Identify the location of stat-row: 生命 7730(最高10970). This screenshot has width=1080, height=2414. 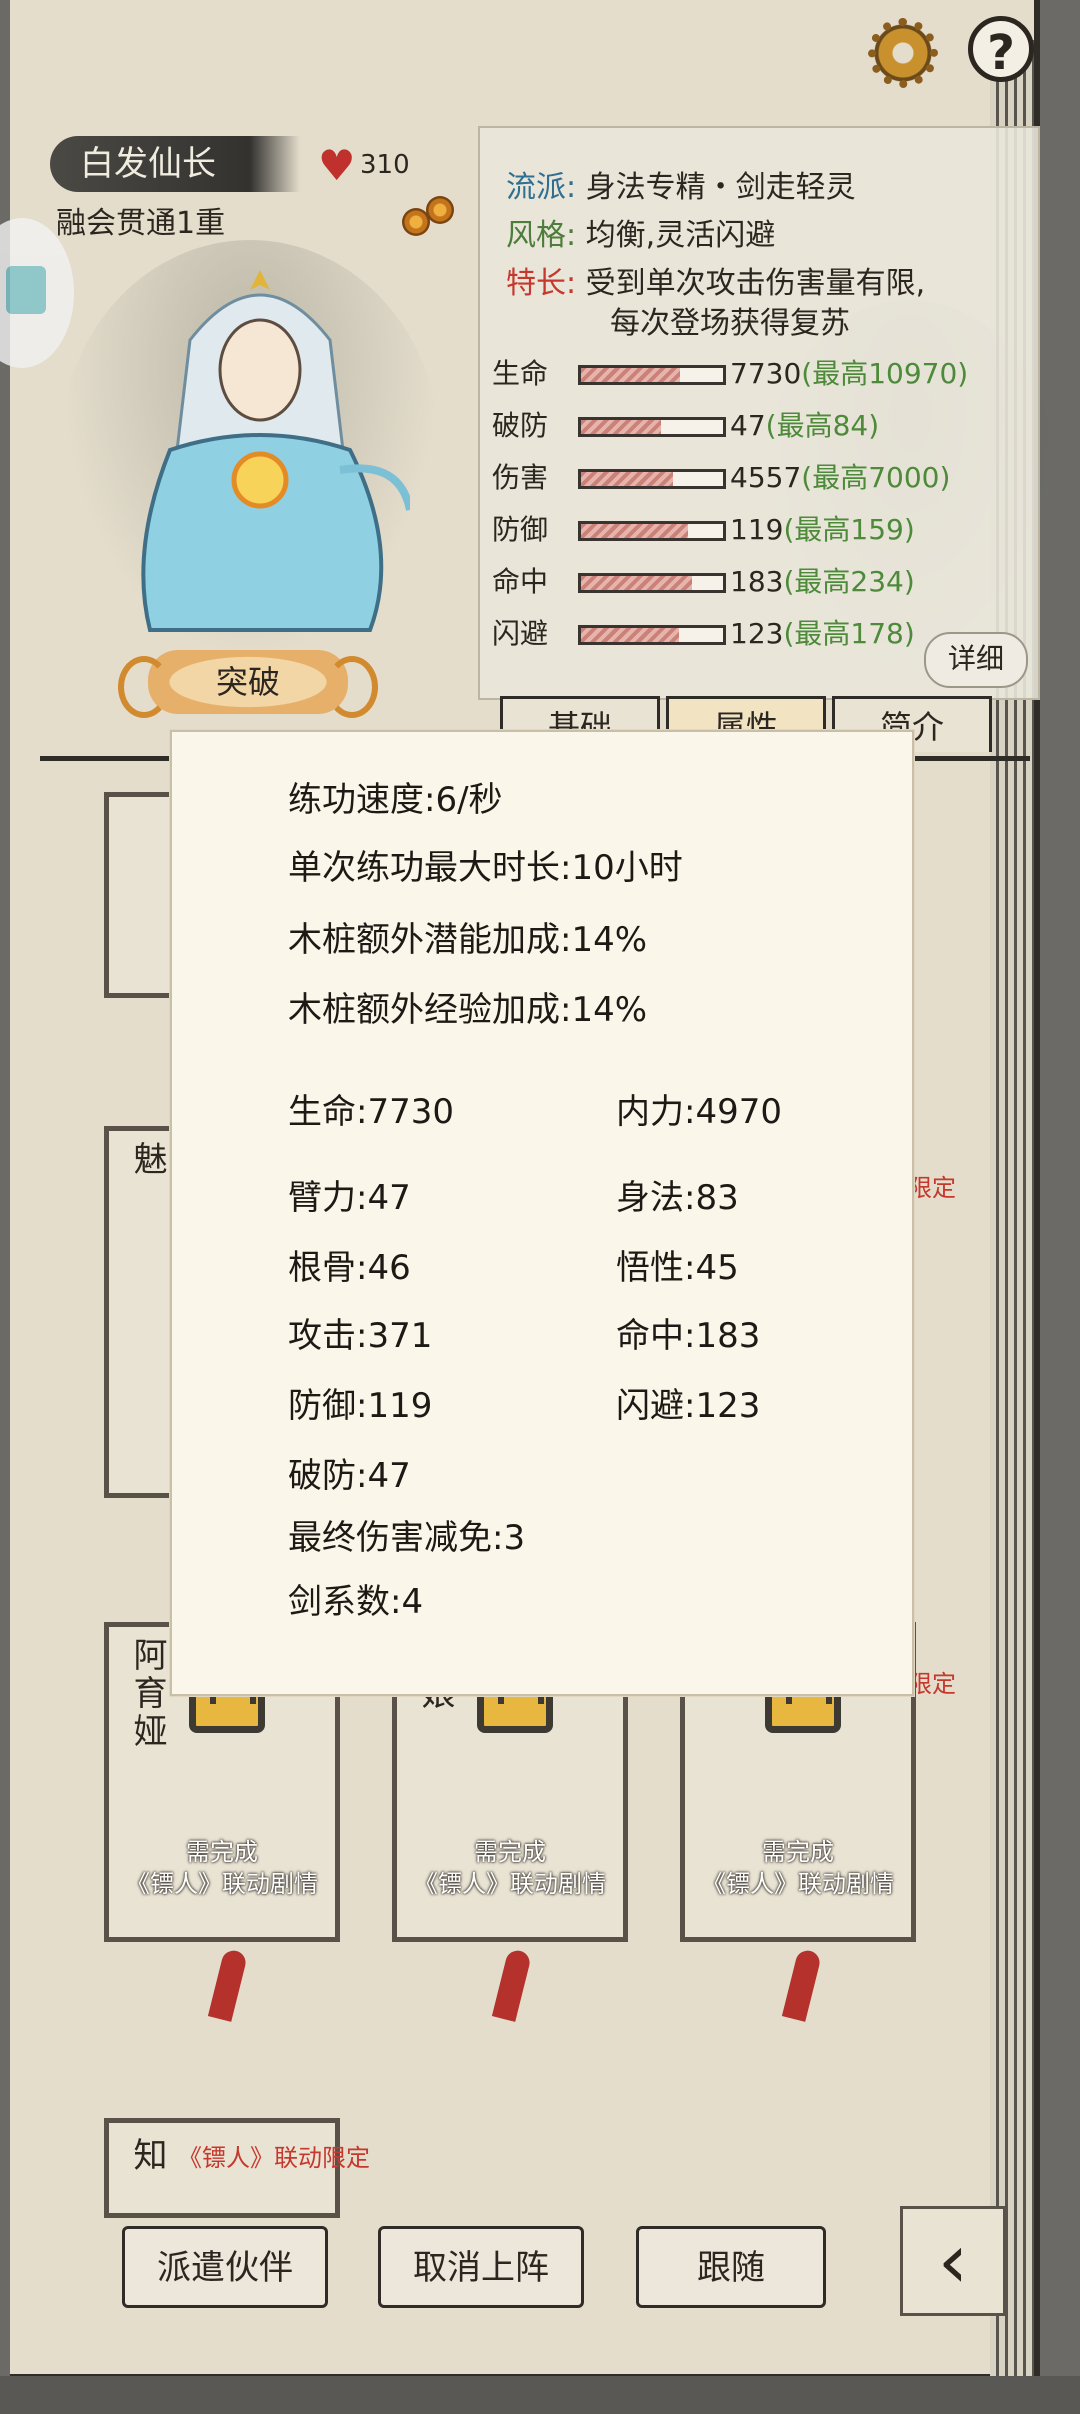
(762, 374).